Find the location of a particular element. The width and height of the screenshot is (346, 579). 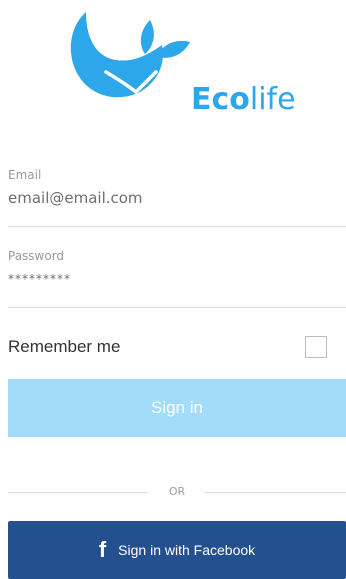

email-underline is located at coordinates (177, 226).